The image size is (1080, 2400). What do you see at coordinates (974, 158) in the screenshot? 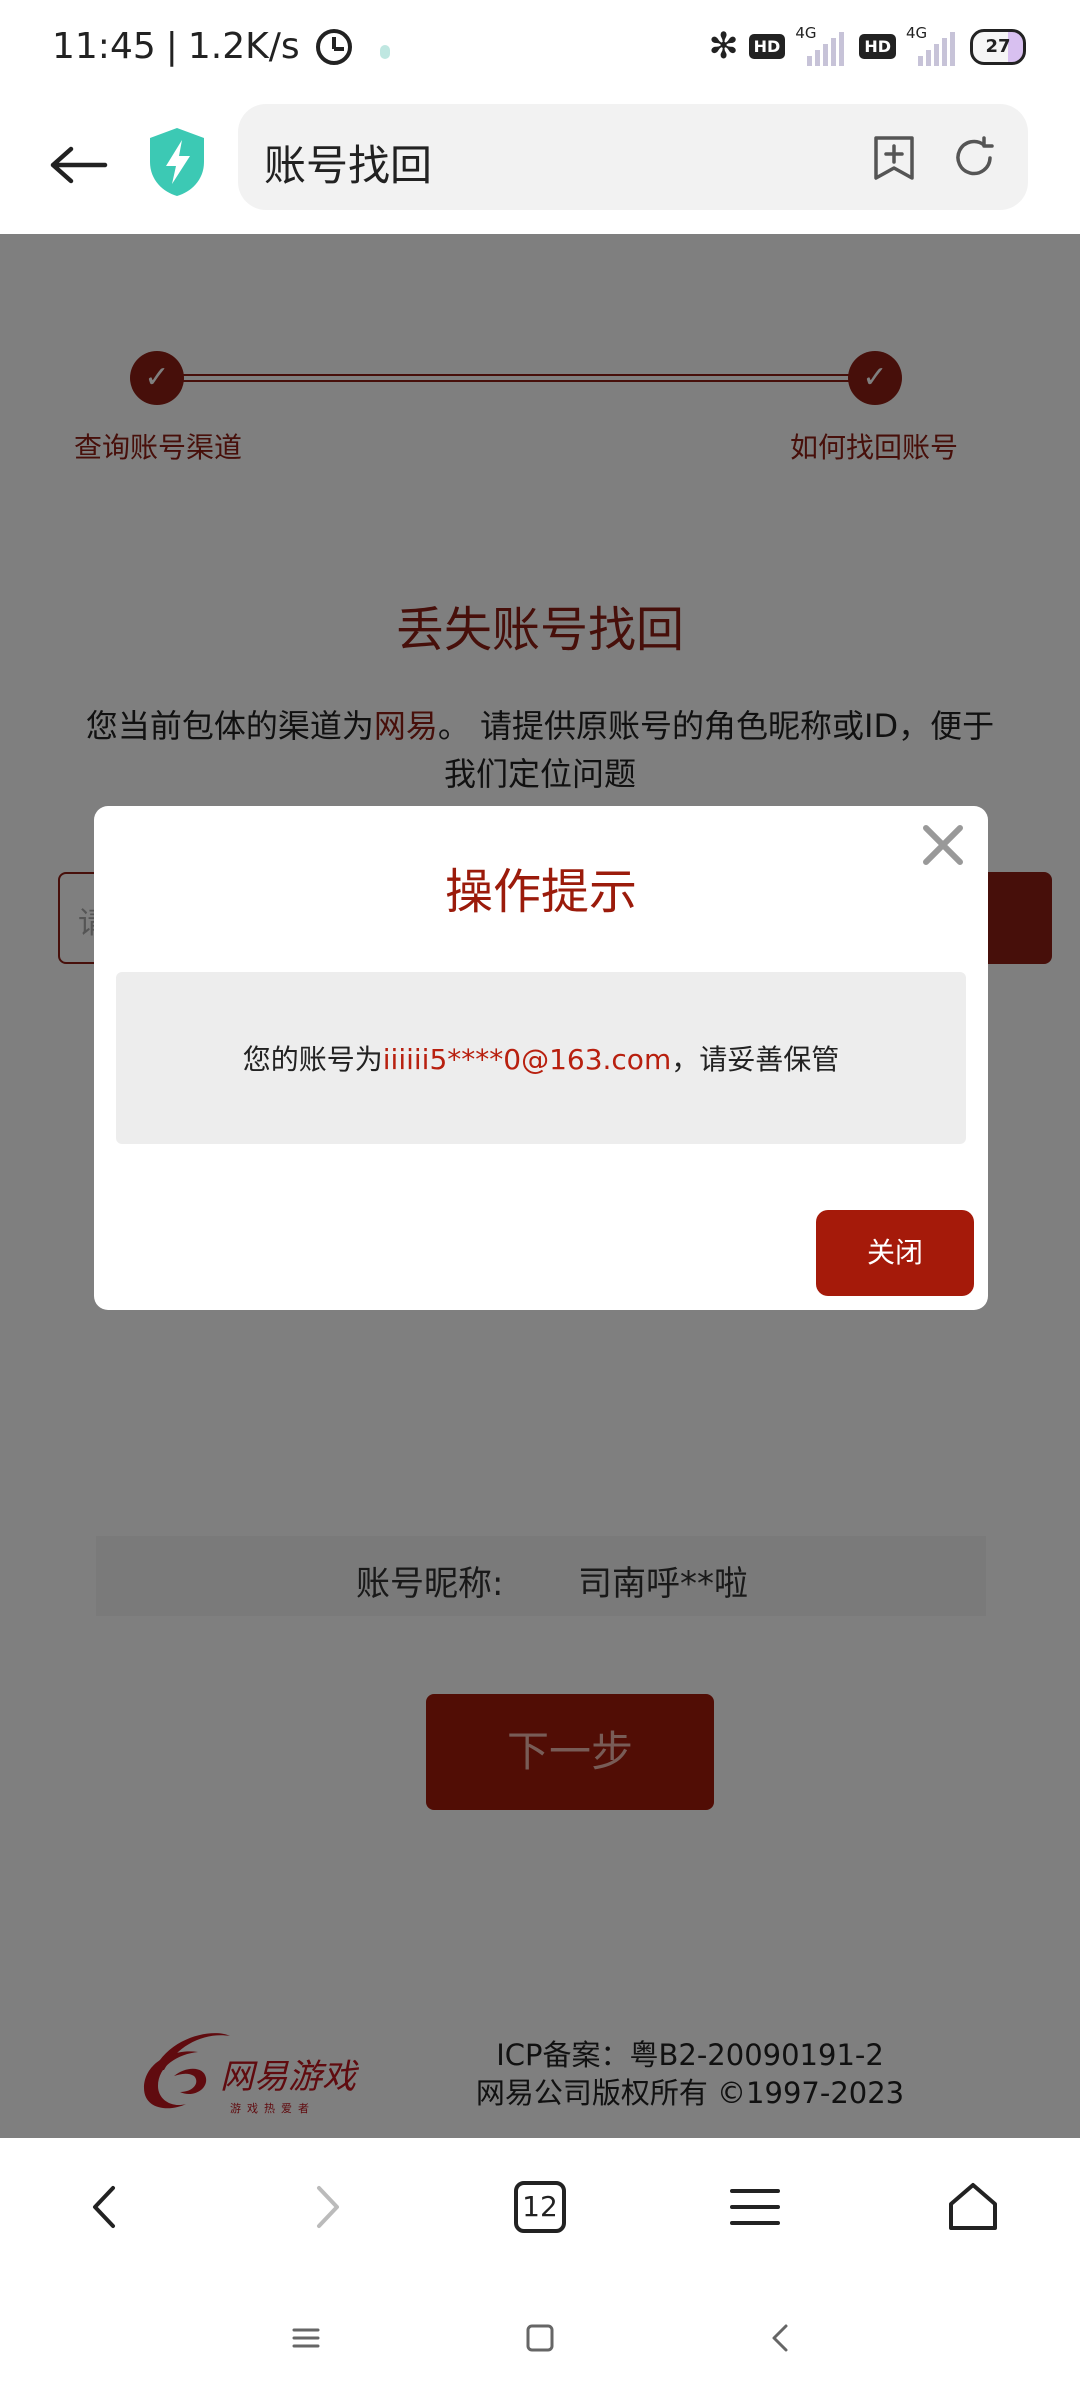
I see `refresh-icon` at bounding box center [974, 158].